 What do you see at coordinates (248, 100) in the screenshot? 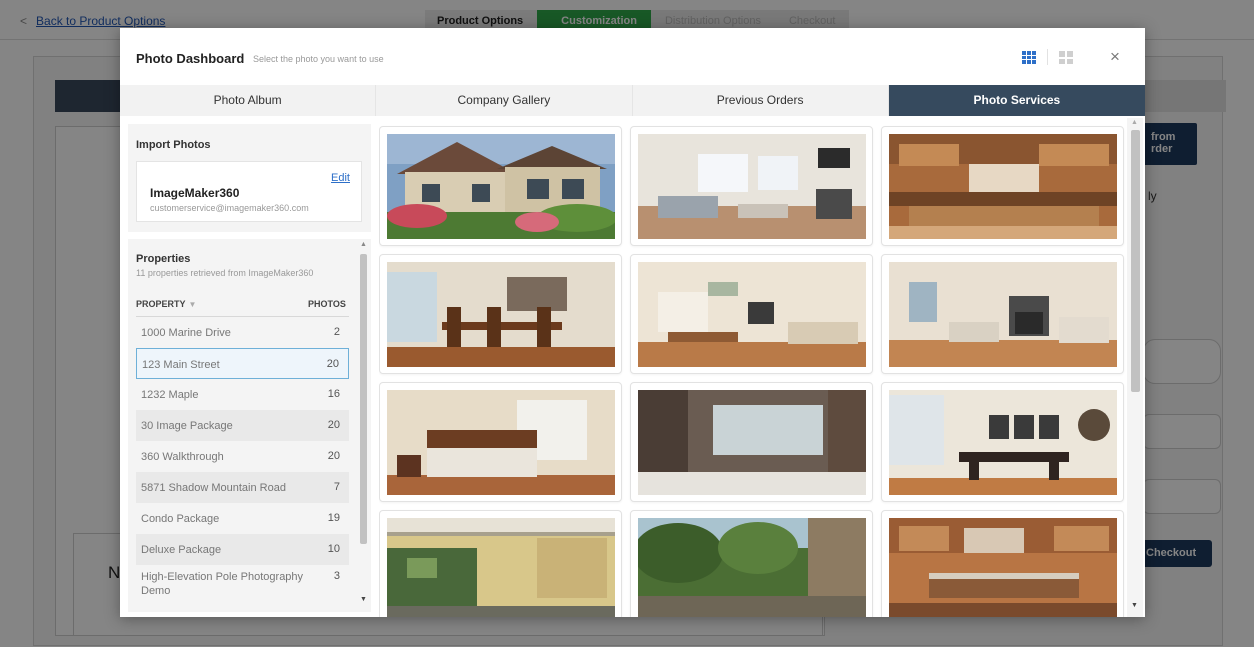
I see `tab-photo-album: Photo Album` at bounding box center [248, 100].